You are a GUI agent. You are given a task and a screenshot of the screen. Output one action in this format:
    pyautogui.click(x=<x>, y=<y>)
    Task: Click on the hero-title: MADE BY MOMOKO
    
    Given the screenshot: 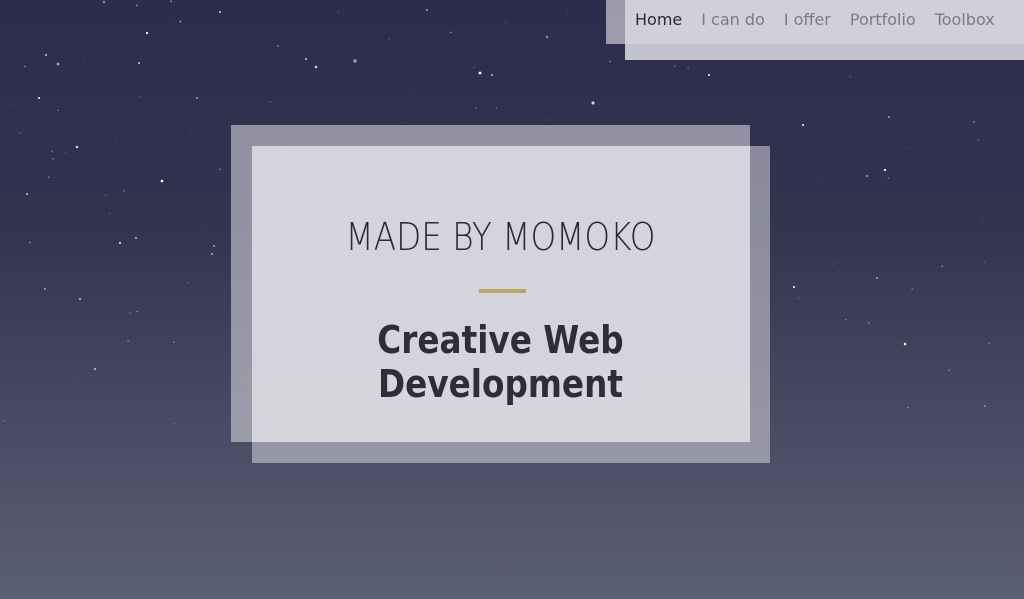 What is the action you would take?
    pyautogui.click(x=500, y=237)
    